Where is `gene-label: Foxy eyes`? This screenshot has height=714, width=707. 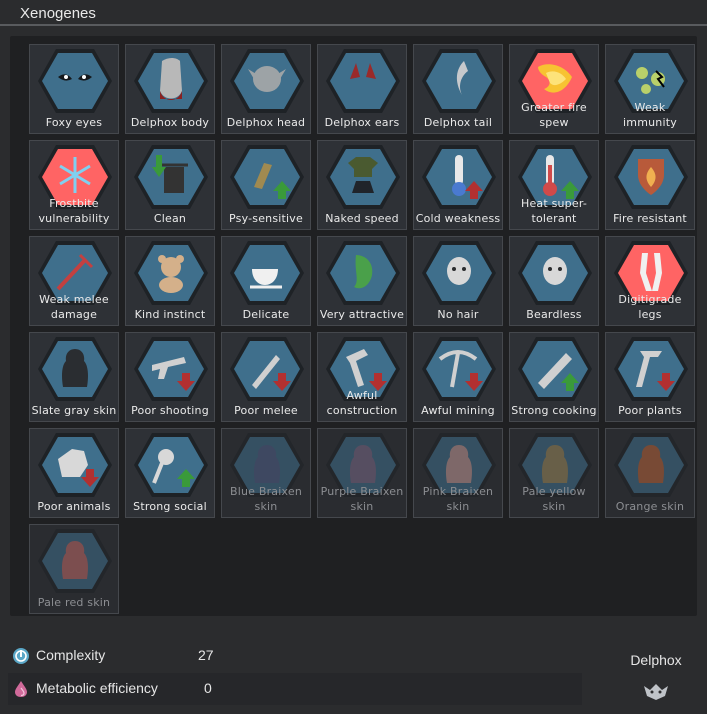 gene-label: Foxy eyes is located at coordinates (74, 122).